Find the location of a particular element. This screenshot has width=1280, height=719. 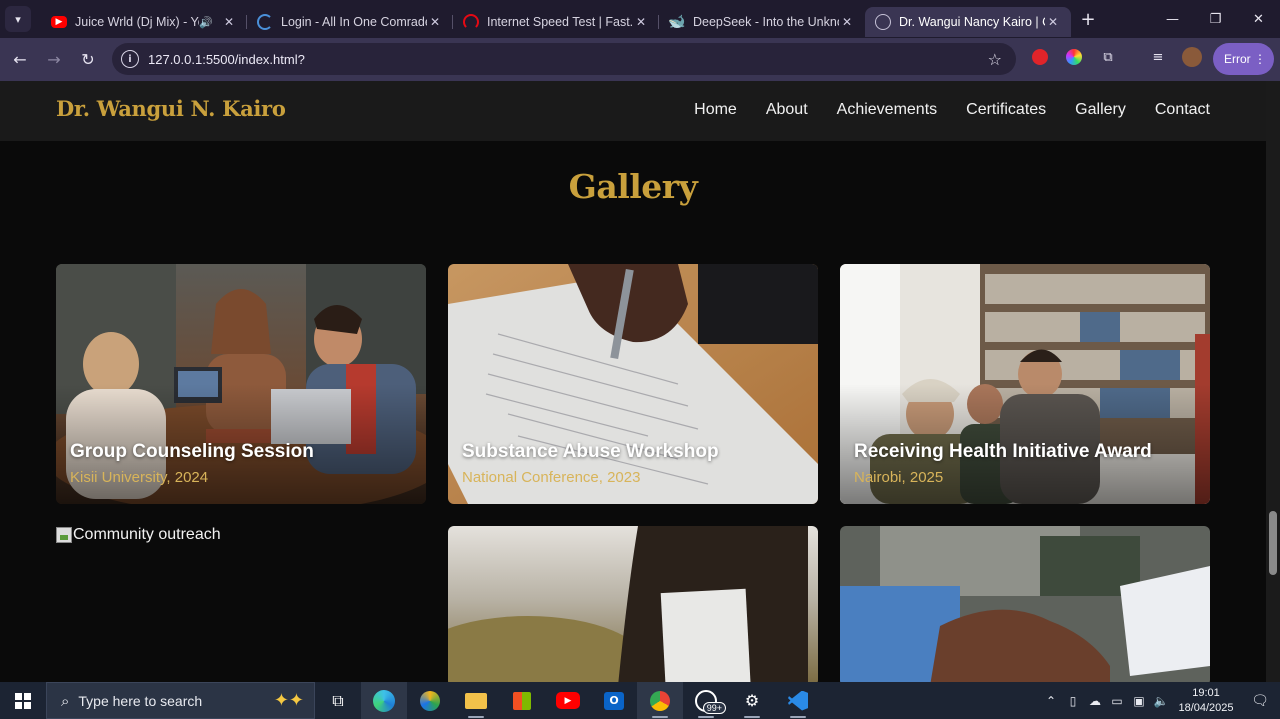

scrollbar-thumb is located at coordinates (1273, 543).